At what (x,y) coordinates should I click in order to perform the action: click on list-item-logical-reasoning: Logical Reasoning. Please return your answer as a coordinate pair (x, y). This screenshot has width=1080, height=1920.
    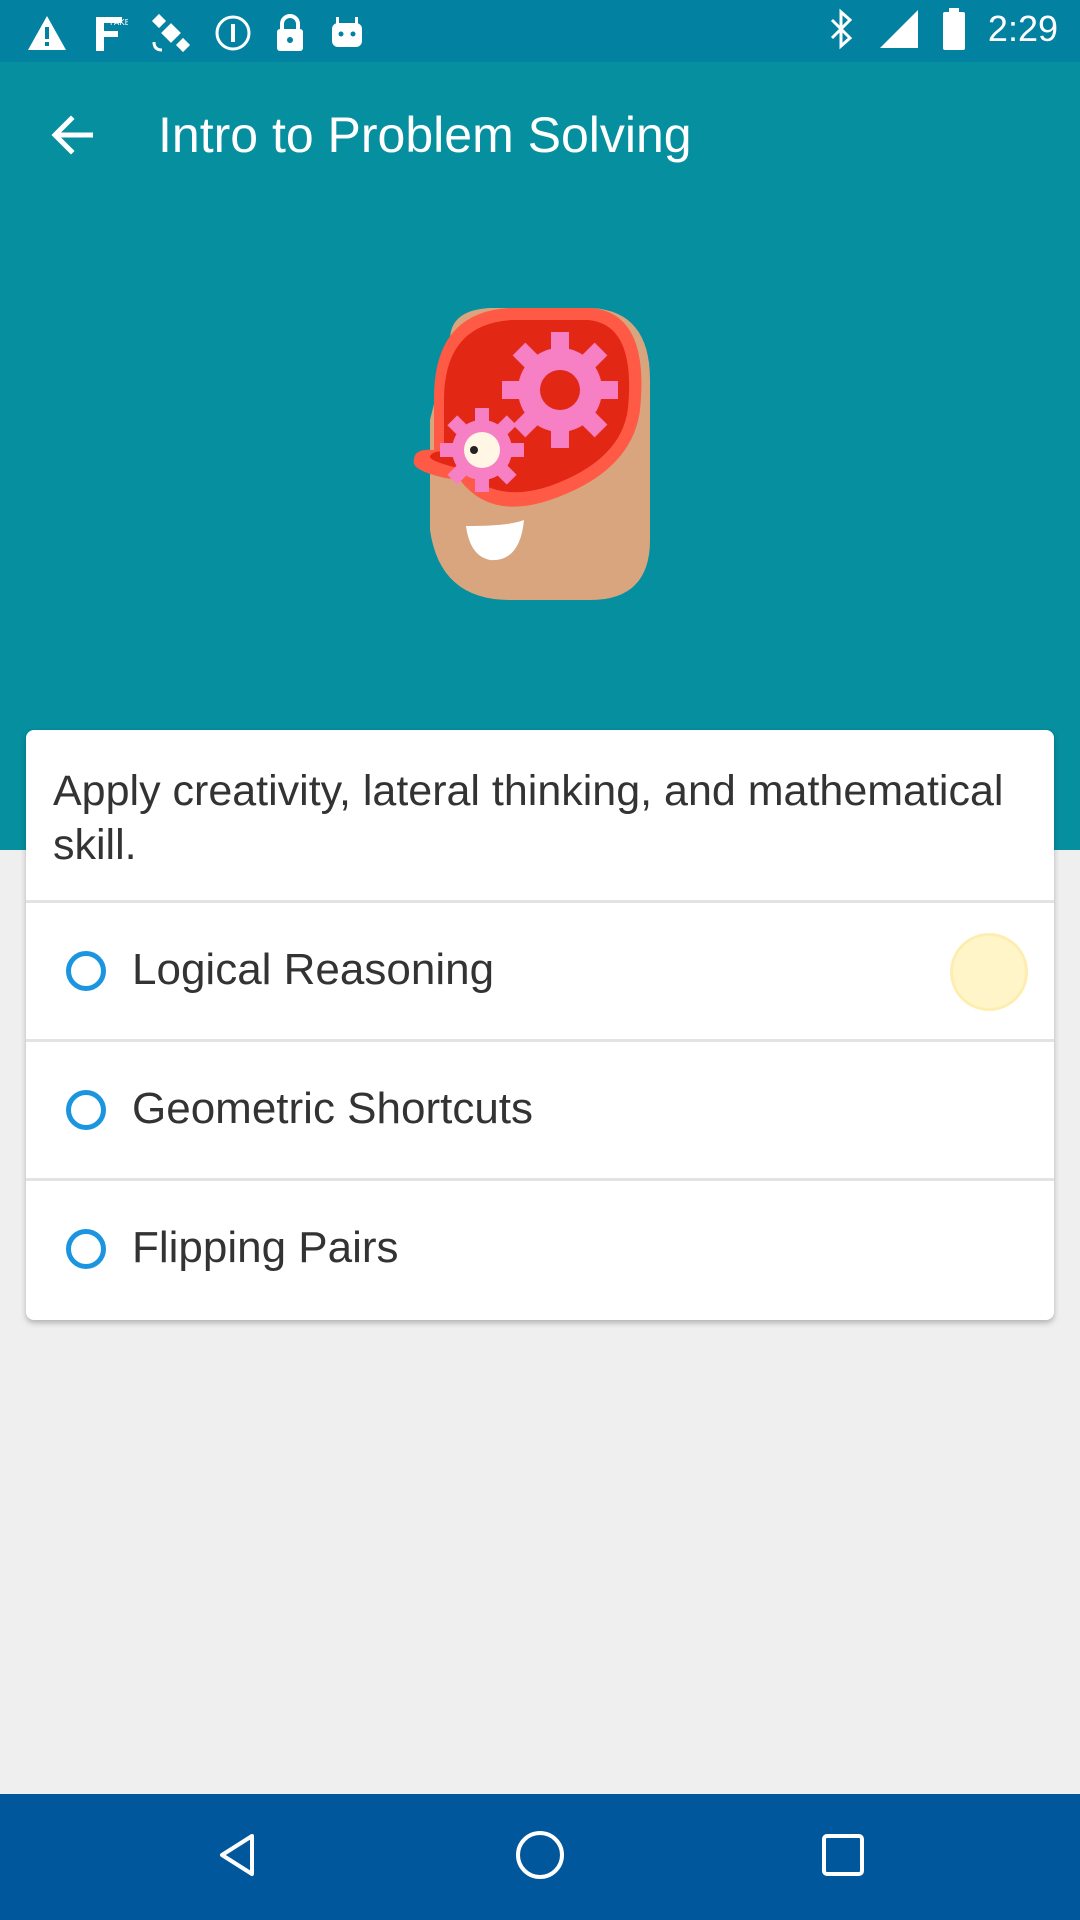
    Looking at the image, I should click on (540, 971).